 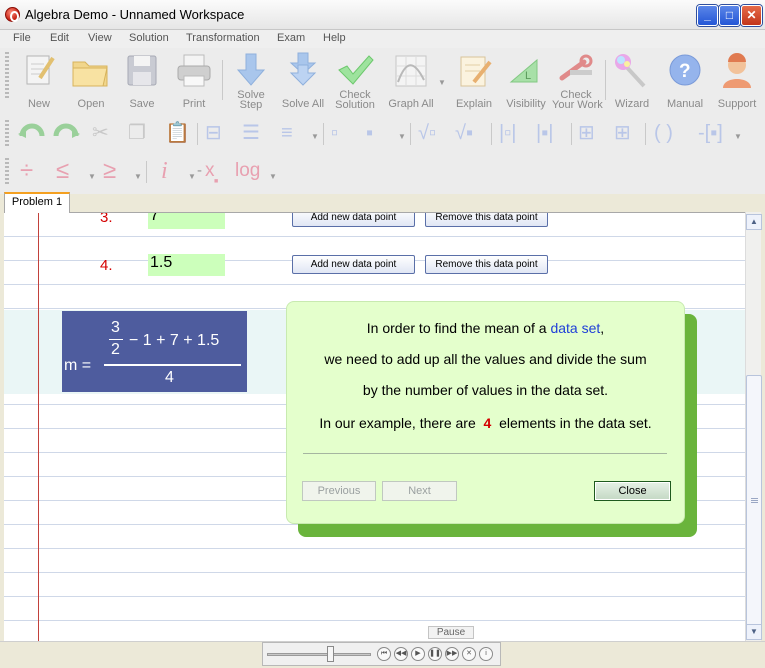 What do you see at coordinates (223, 38) in the screenshot?
I see `menu-transformation: Transformation` at bounding box center [223, 38].